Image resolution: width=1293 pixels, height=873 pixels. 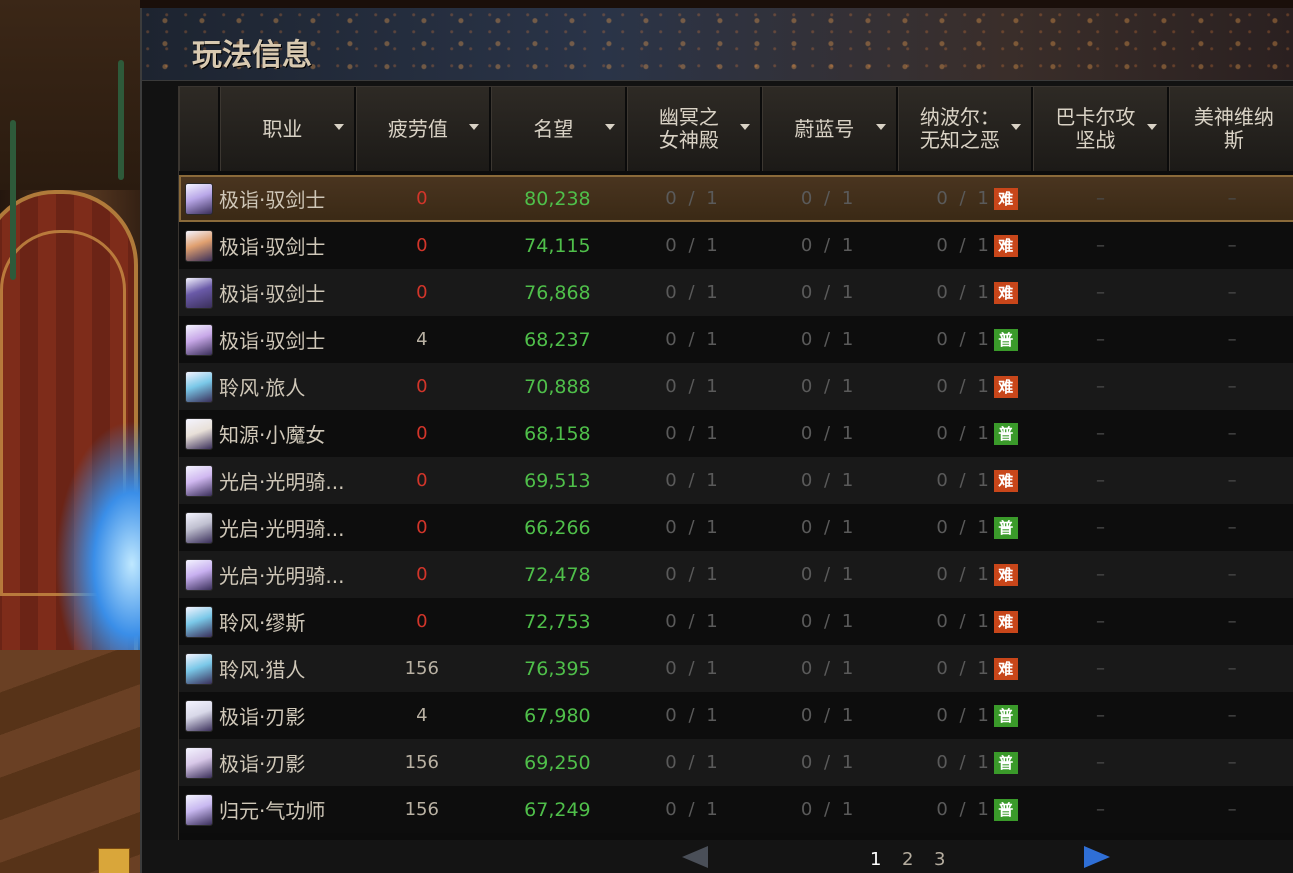 What do you see at coordinates (939, 859) in the screenshot?
I see `page-number: 3` at bounding box center [939, 859].